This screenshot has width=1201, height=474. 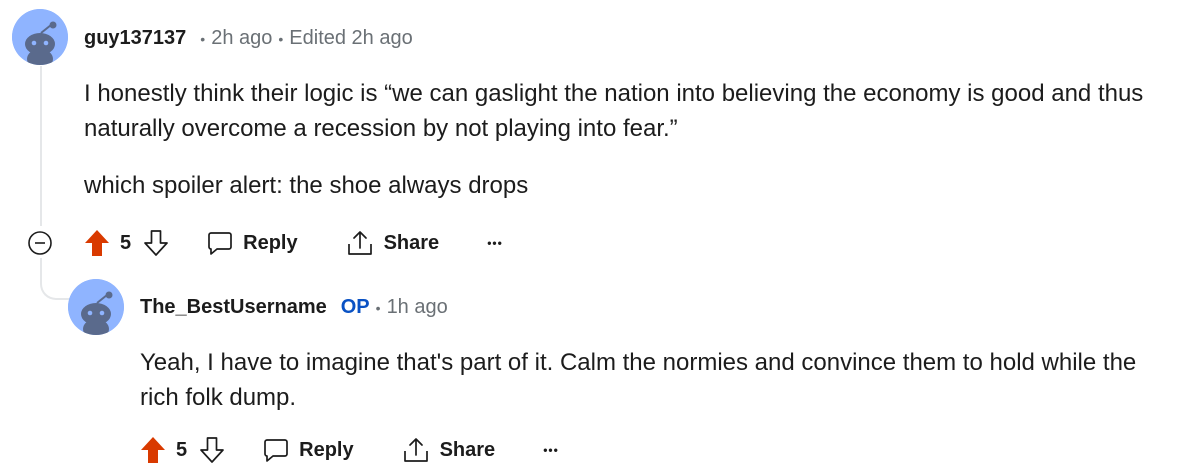 I want to click on comment-meta: guy137137 • 2h ago • Edited 2h ago, so click(x=248, y=38).